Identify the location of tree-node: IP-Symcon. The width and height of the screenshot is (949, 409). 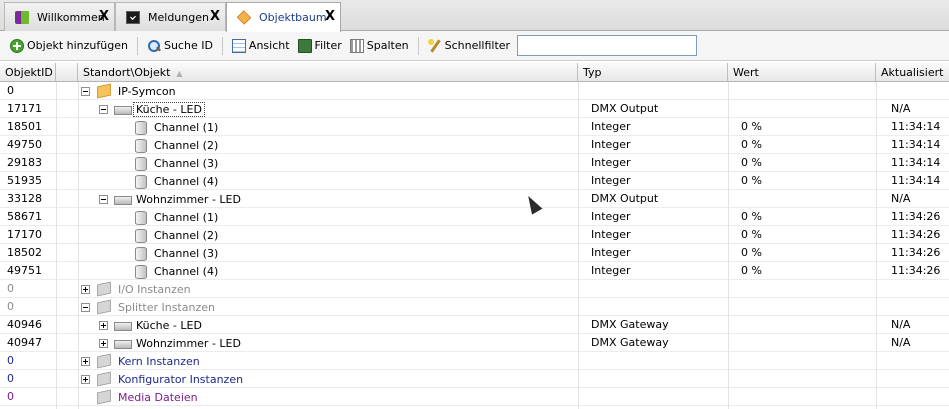
(128, 91).